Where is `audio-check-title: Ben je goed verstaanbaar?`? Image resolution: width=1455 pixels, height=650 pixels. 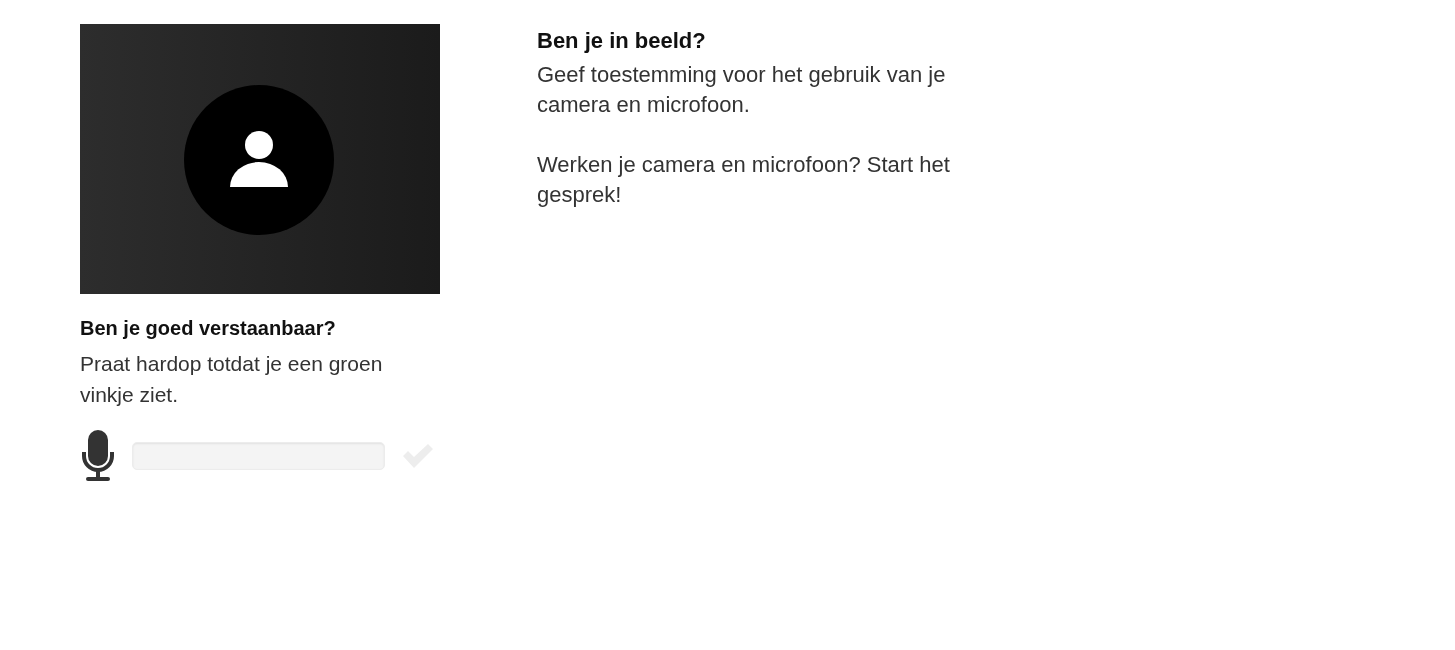
audio-check-title: Ben je goed verstaanbaar? is located at coordinates (208, 328).